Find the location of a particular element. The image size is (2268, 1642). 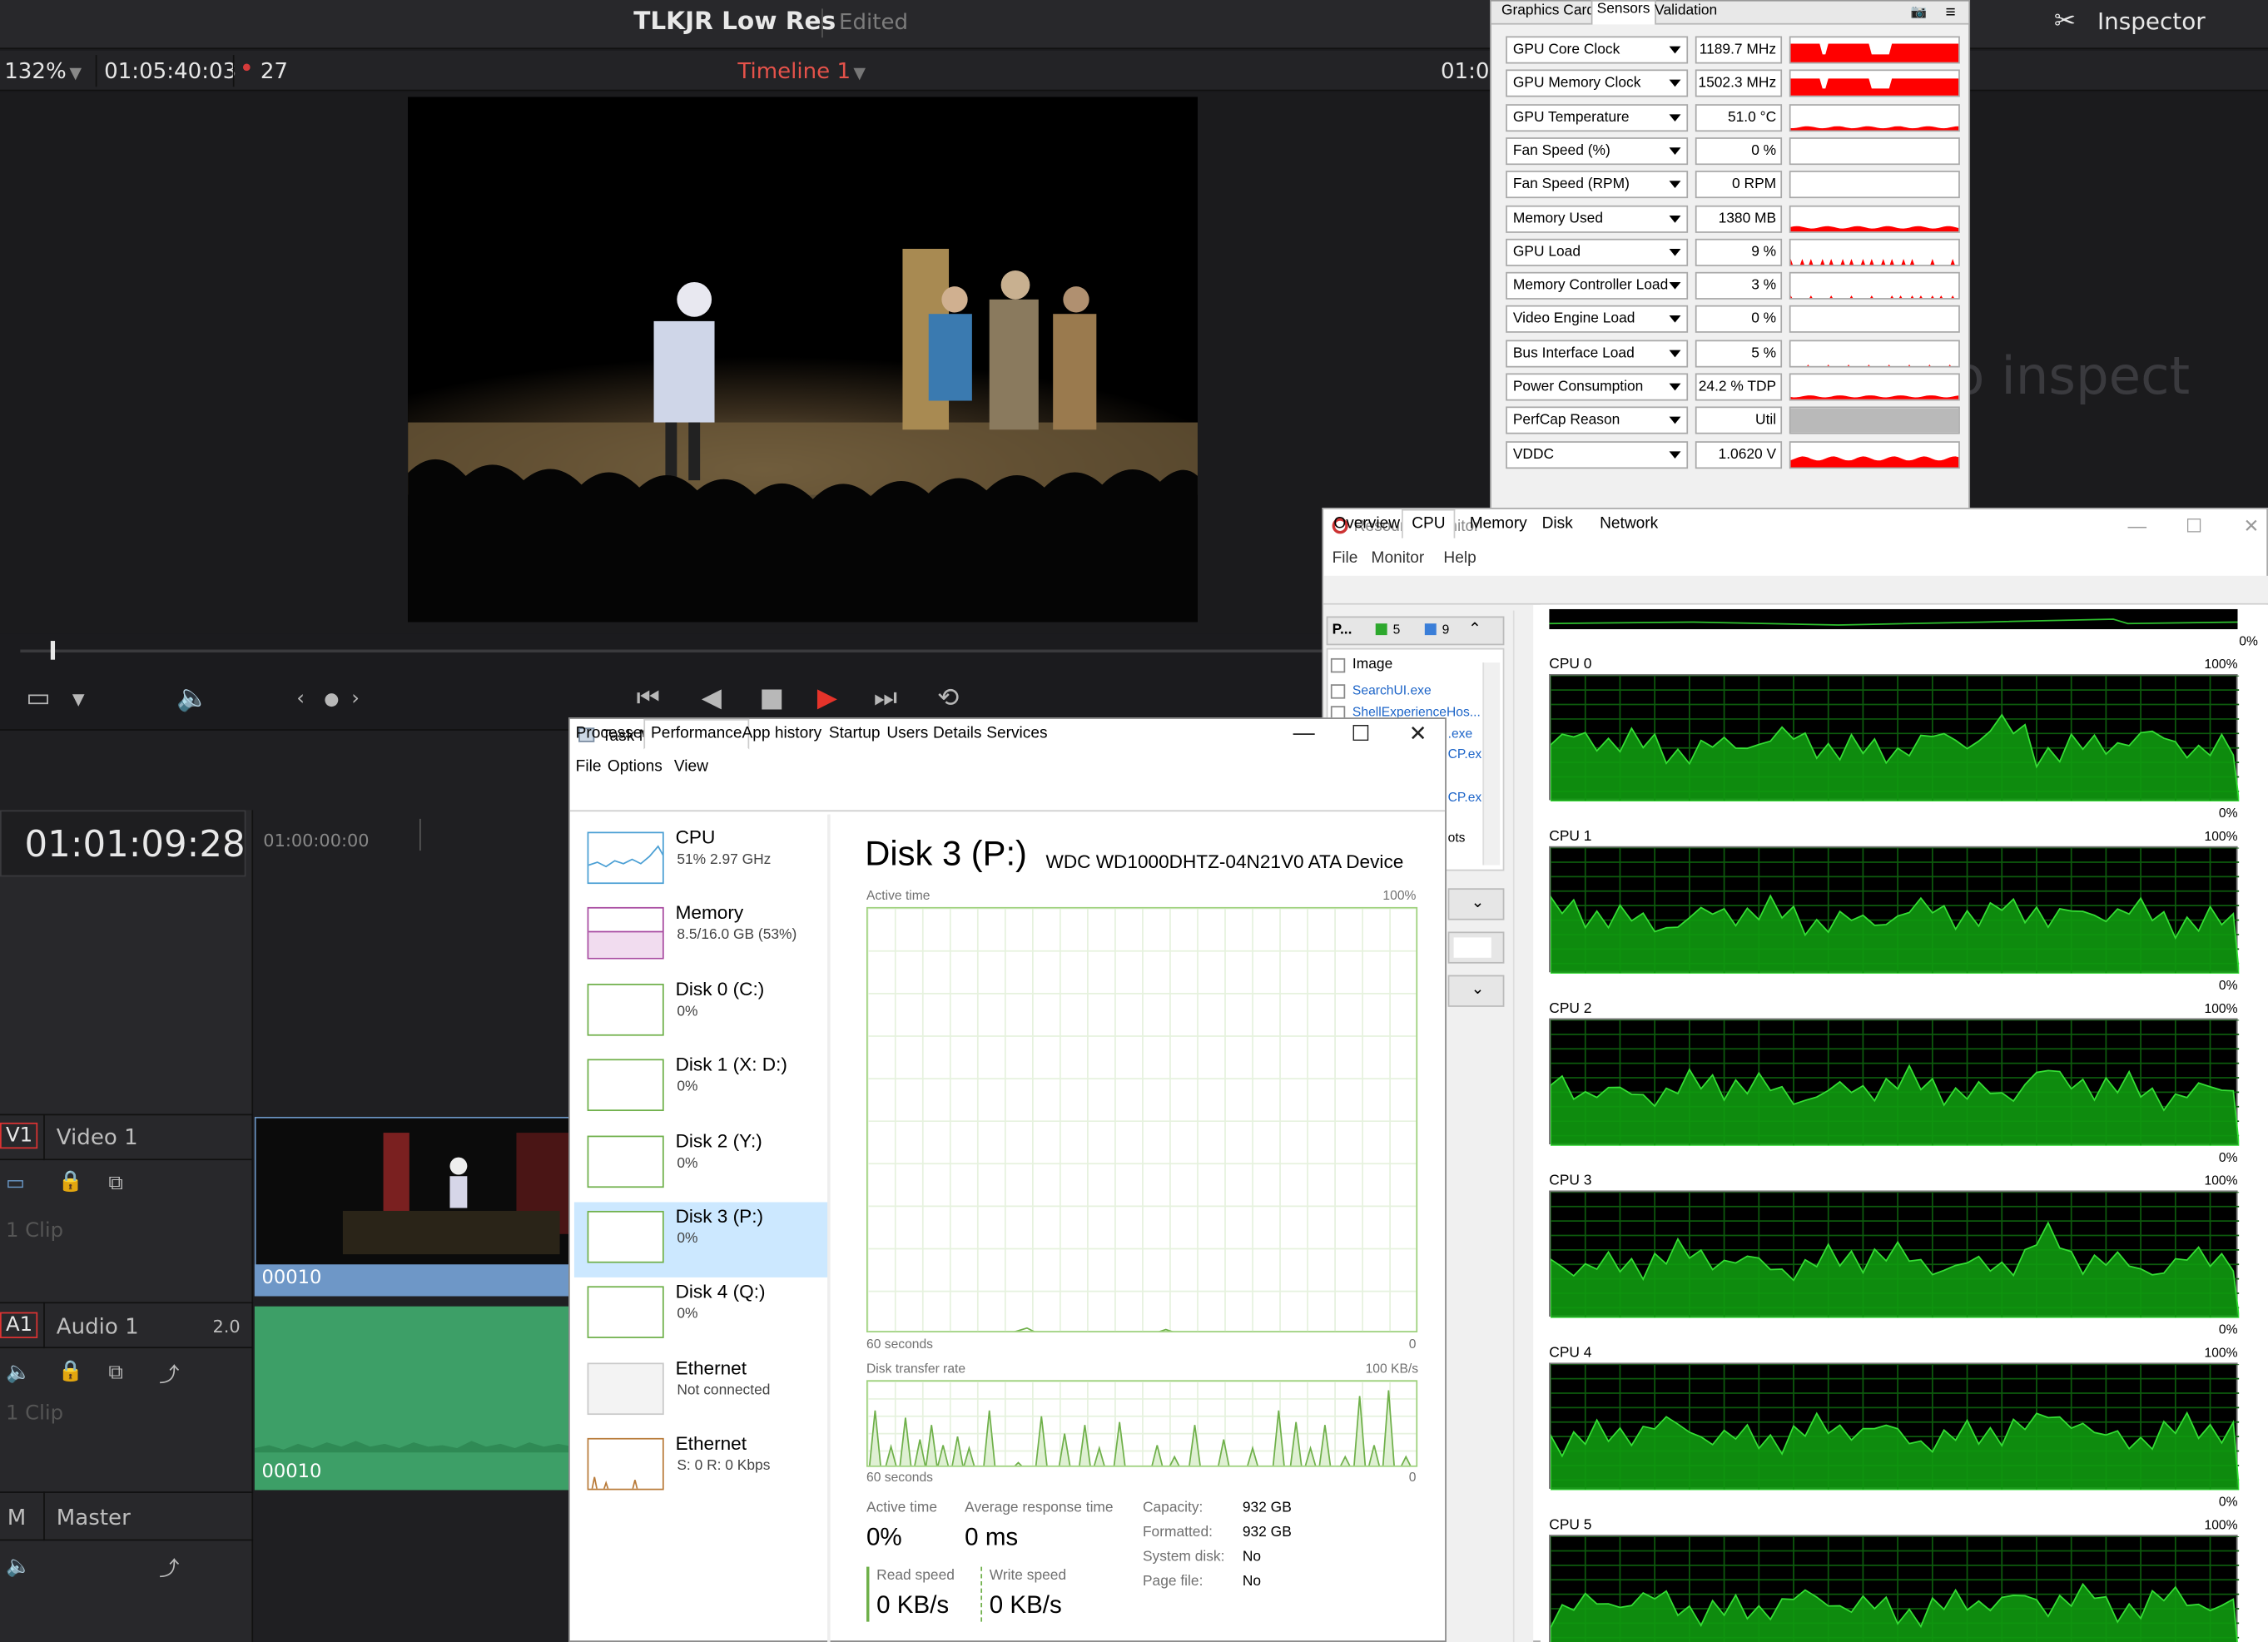

resmon-tab-cpu: CPU is located at coordinates (1429, 523).